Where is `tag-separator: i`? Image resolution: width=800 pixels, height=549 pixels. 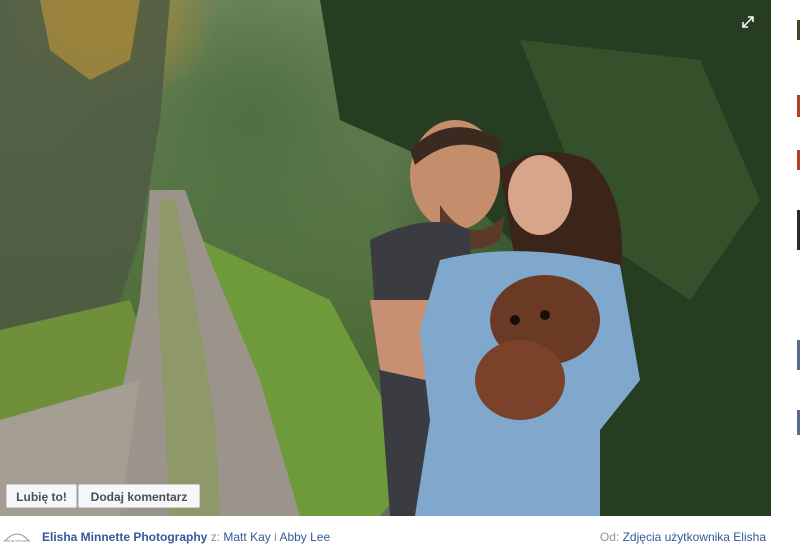 tag-separator: i is located at coordinates (275, 537).